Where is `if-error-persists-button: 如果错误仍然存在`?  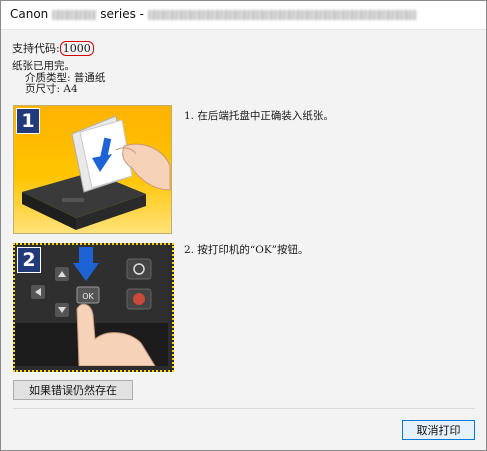 if-error-persists-button: 如果错误仍然存在 is located at coordinates (73, 390).